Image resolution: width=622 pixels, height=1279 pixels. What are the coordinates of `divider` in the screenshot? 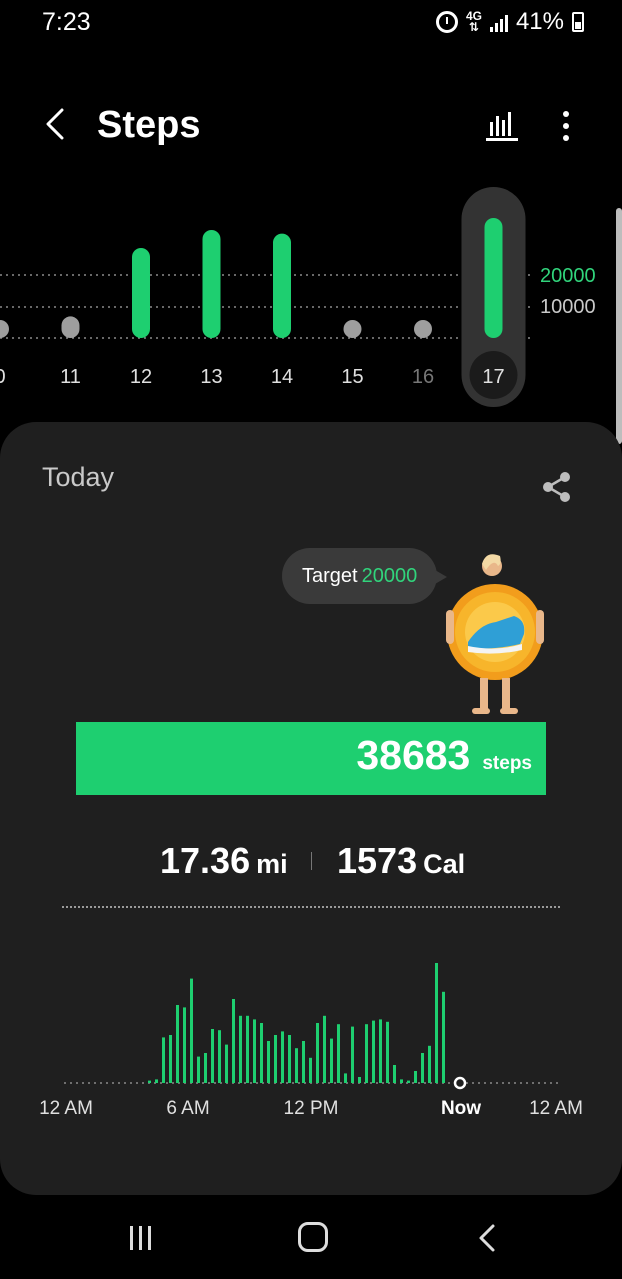 It's located at (311, 907).